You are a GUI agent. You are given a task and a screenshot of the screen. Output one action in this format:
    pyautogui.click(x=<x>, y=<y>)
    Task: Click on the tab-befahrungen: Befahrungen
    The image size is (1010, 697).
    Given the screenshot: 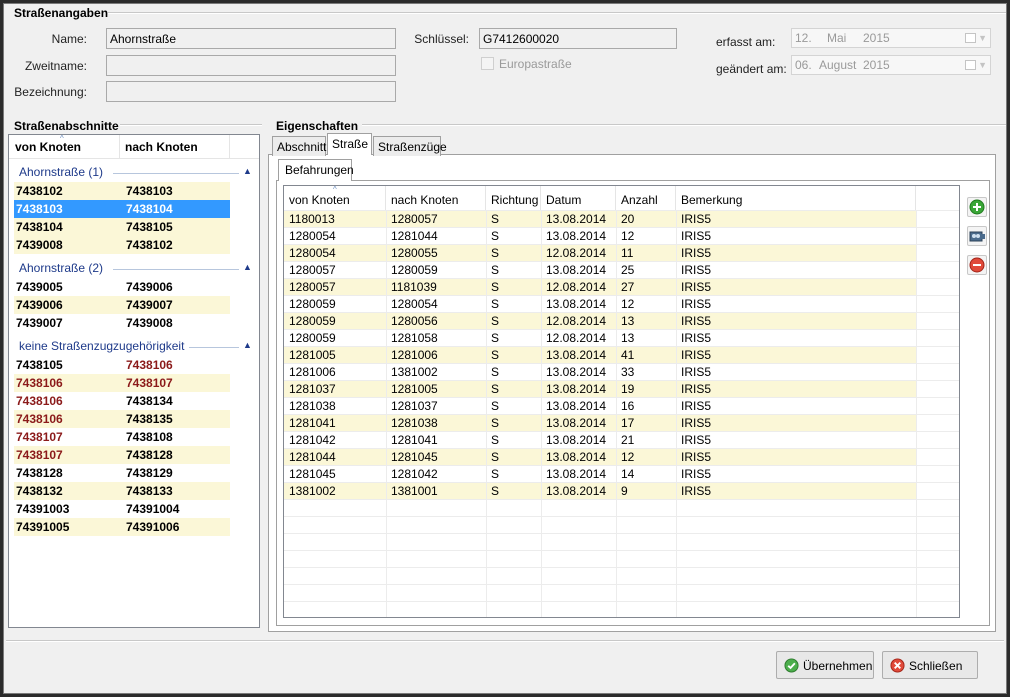 What is the action you would take?
    pyautogui.click(x=316, y=170)
    